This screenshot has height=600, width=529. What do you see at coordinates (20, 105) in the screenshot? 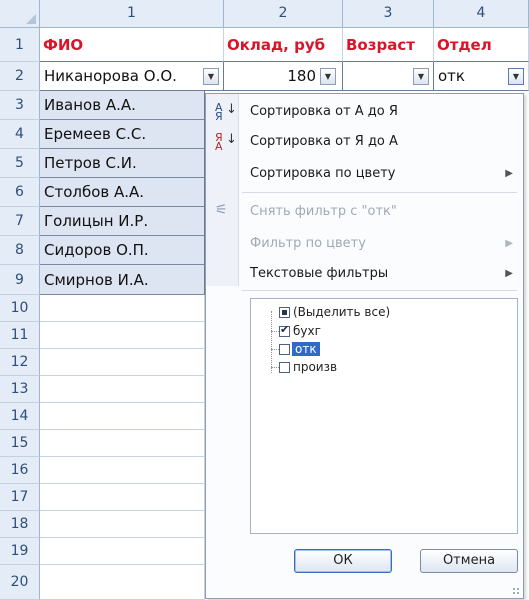
I see `row-header: 3` at bounding box center [20, 105].